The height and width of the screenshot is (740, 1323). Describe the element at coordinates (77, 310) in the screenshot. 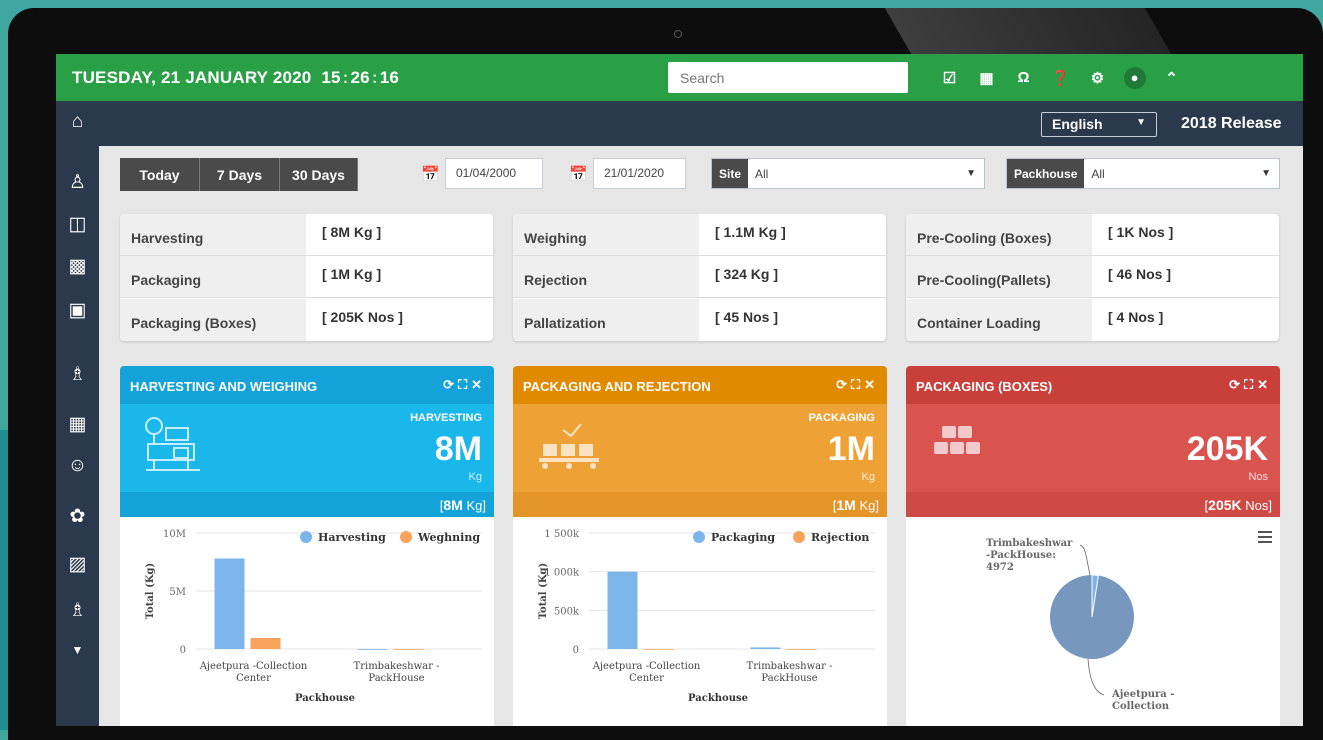

I see `monitor-icon: ▣` at that location.